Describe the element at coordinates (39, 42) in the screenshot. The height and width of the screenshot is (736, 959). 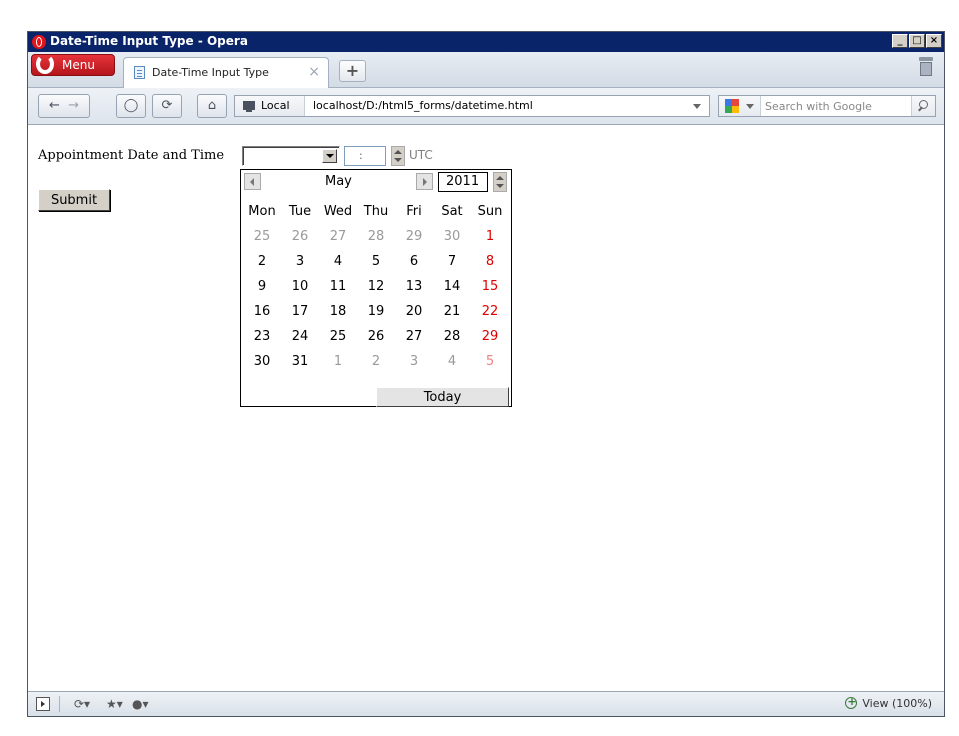
I see `opera-logo-icon` at that location.